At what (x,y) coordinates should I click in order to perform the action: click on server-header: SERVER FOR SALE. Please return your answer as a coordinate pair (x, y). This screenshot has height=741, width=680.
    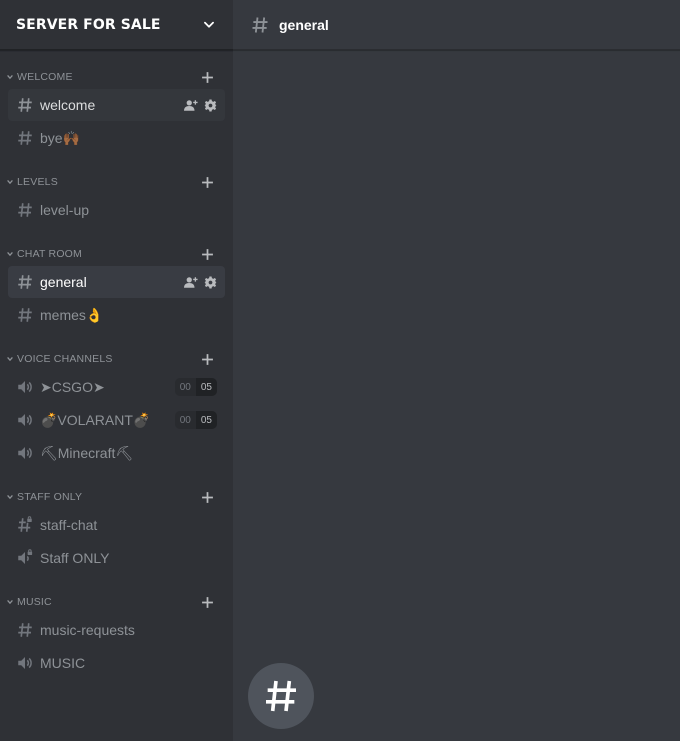
    Looking at the image, I should click on (116, 25).